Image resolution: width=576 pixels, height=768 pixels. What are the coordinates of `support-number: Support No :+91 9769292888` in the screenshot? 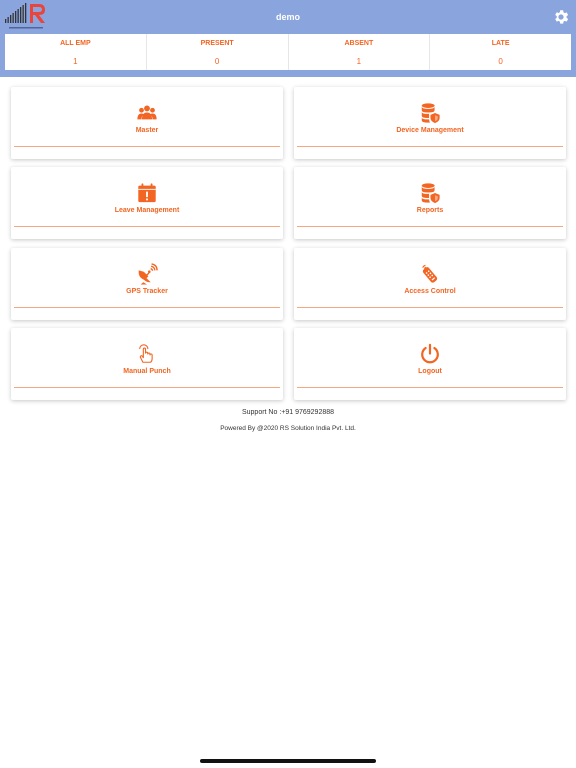 It's located at (288, 412).